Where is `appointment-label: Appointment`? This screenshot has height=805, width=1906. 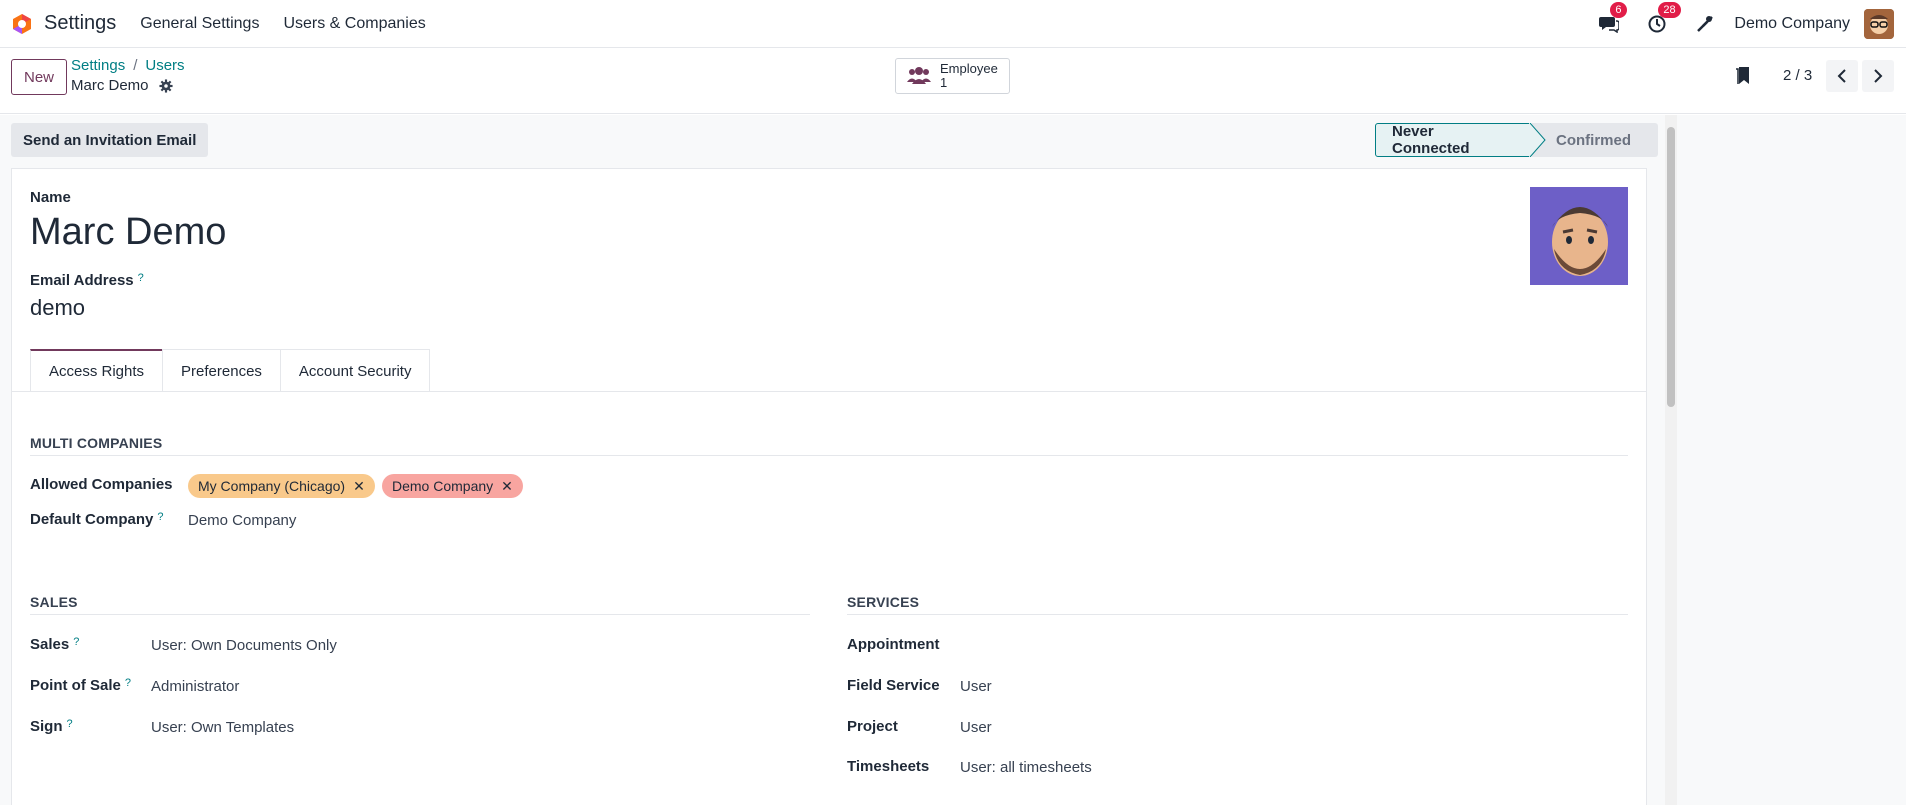
appointment-label: Appointment is located at coordinates (893, 644).